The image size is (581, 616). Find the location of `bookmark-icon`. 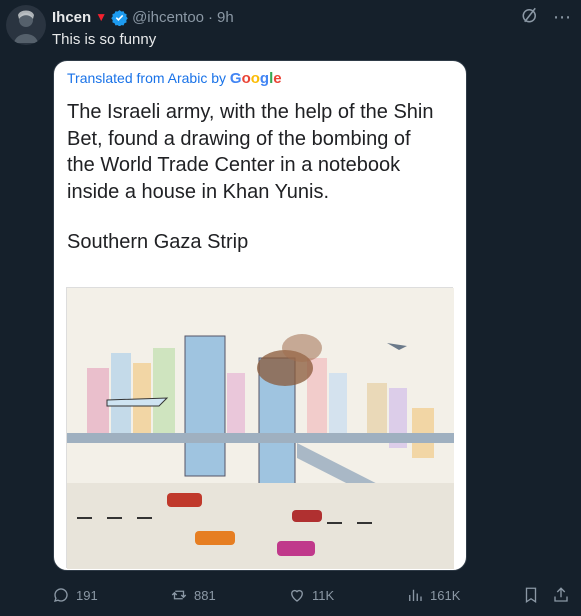

bookmark-icon is located at coordinates (531, 595).